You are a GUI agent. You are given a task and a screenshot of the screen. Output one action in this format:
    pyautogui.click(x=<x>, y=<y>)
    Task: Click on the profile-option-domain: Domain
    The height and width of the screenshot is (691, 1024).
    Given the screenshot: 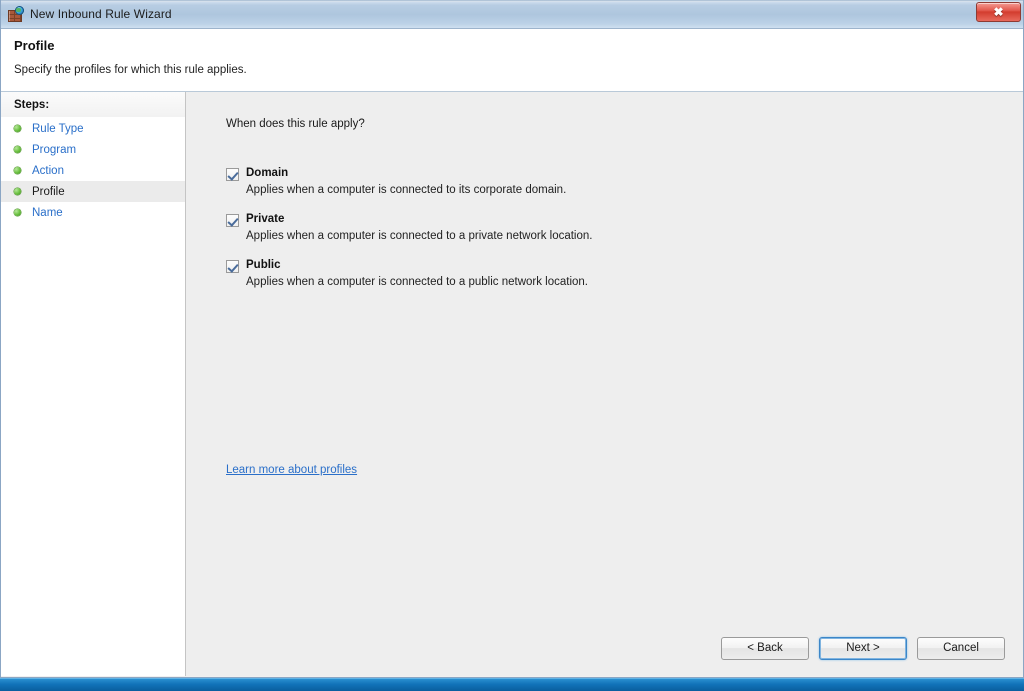 What is the action you would take?
    pyautogui.click(x=624, y=174)
    